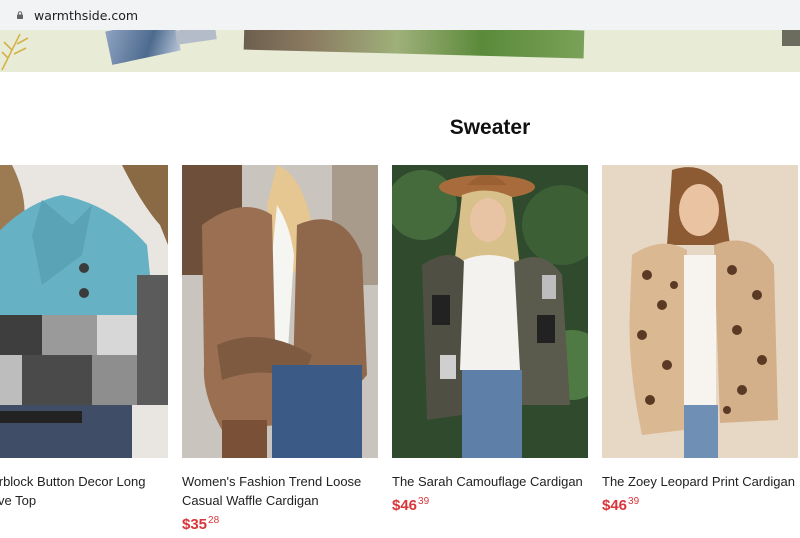 This screenshot has width=800, height=538. Describe the element at coordinates (86, 15) in the screenshot. I see `url-text: warmthside.com` at that location.